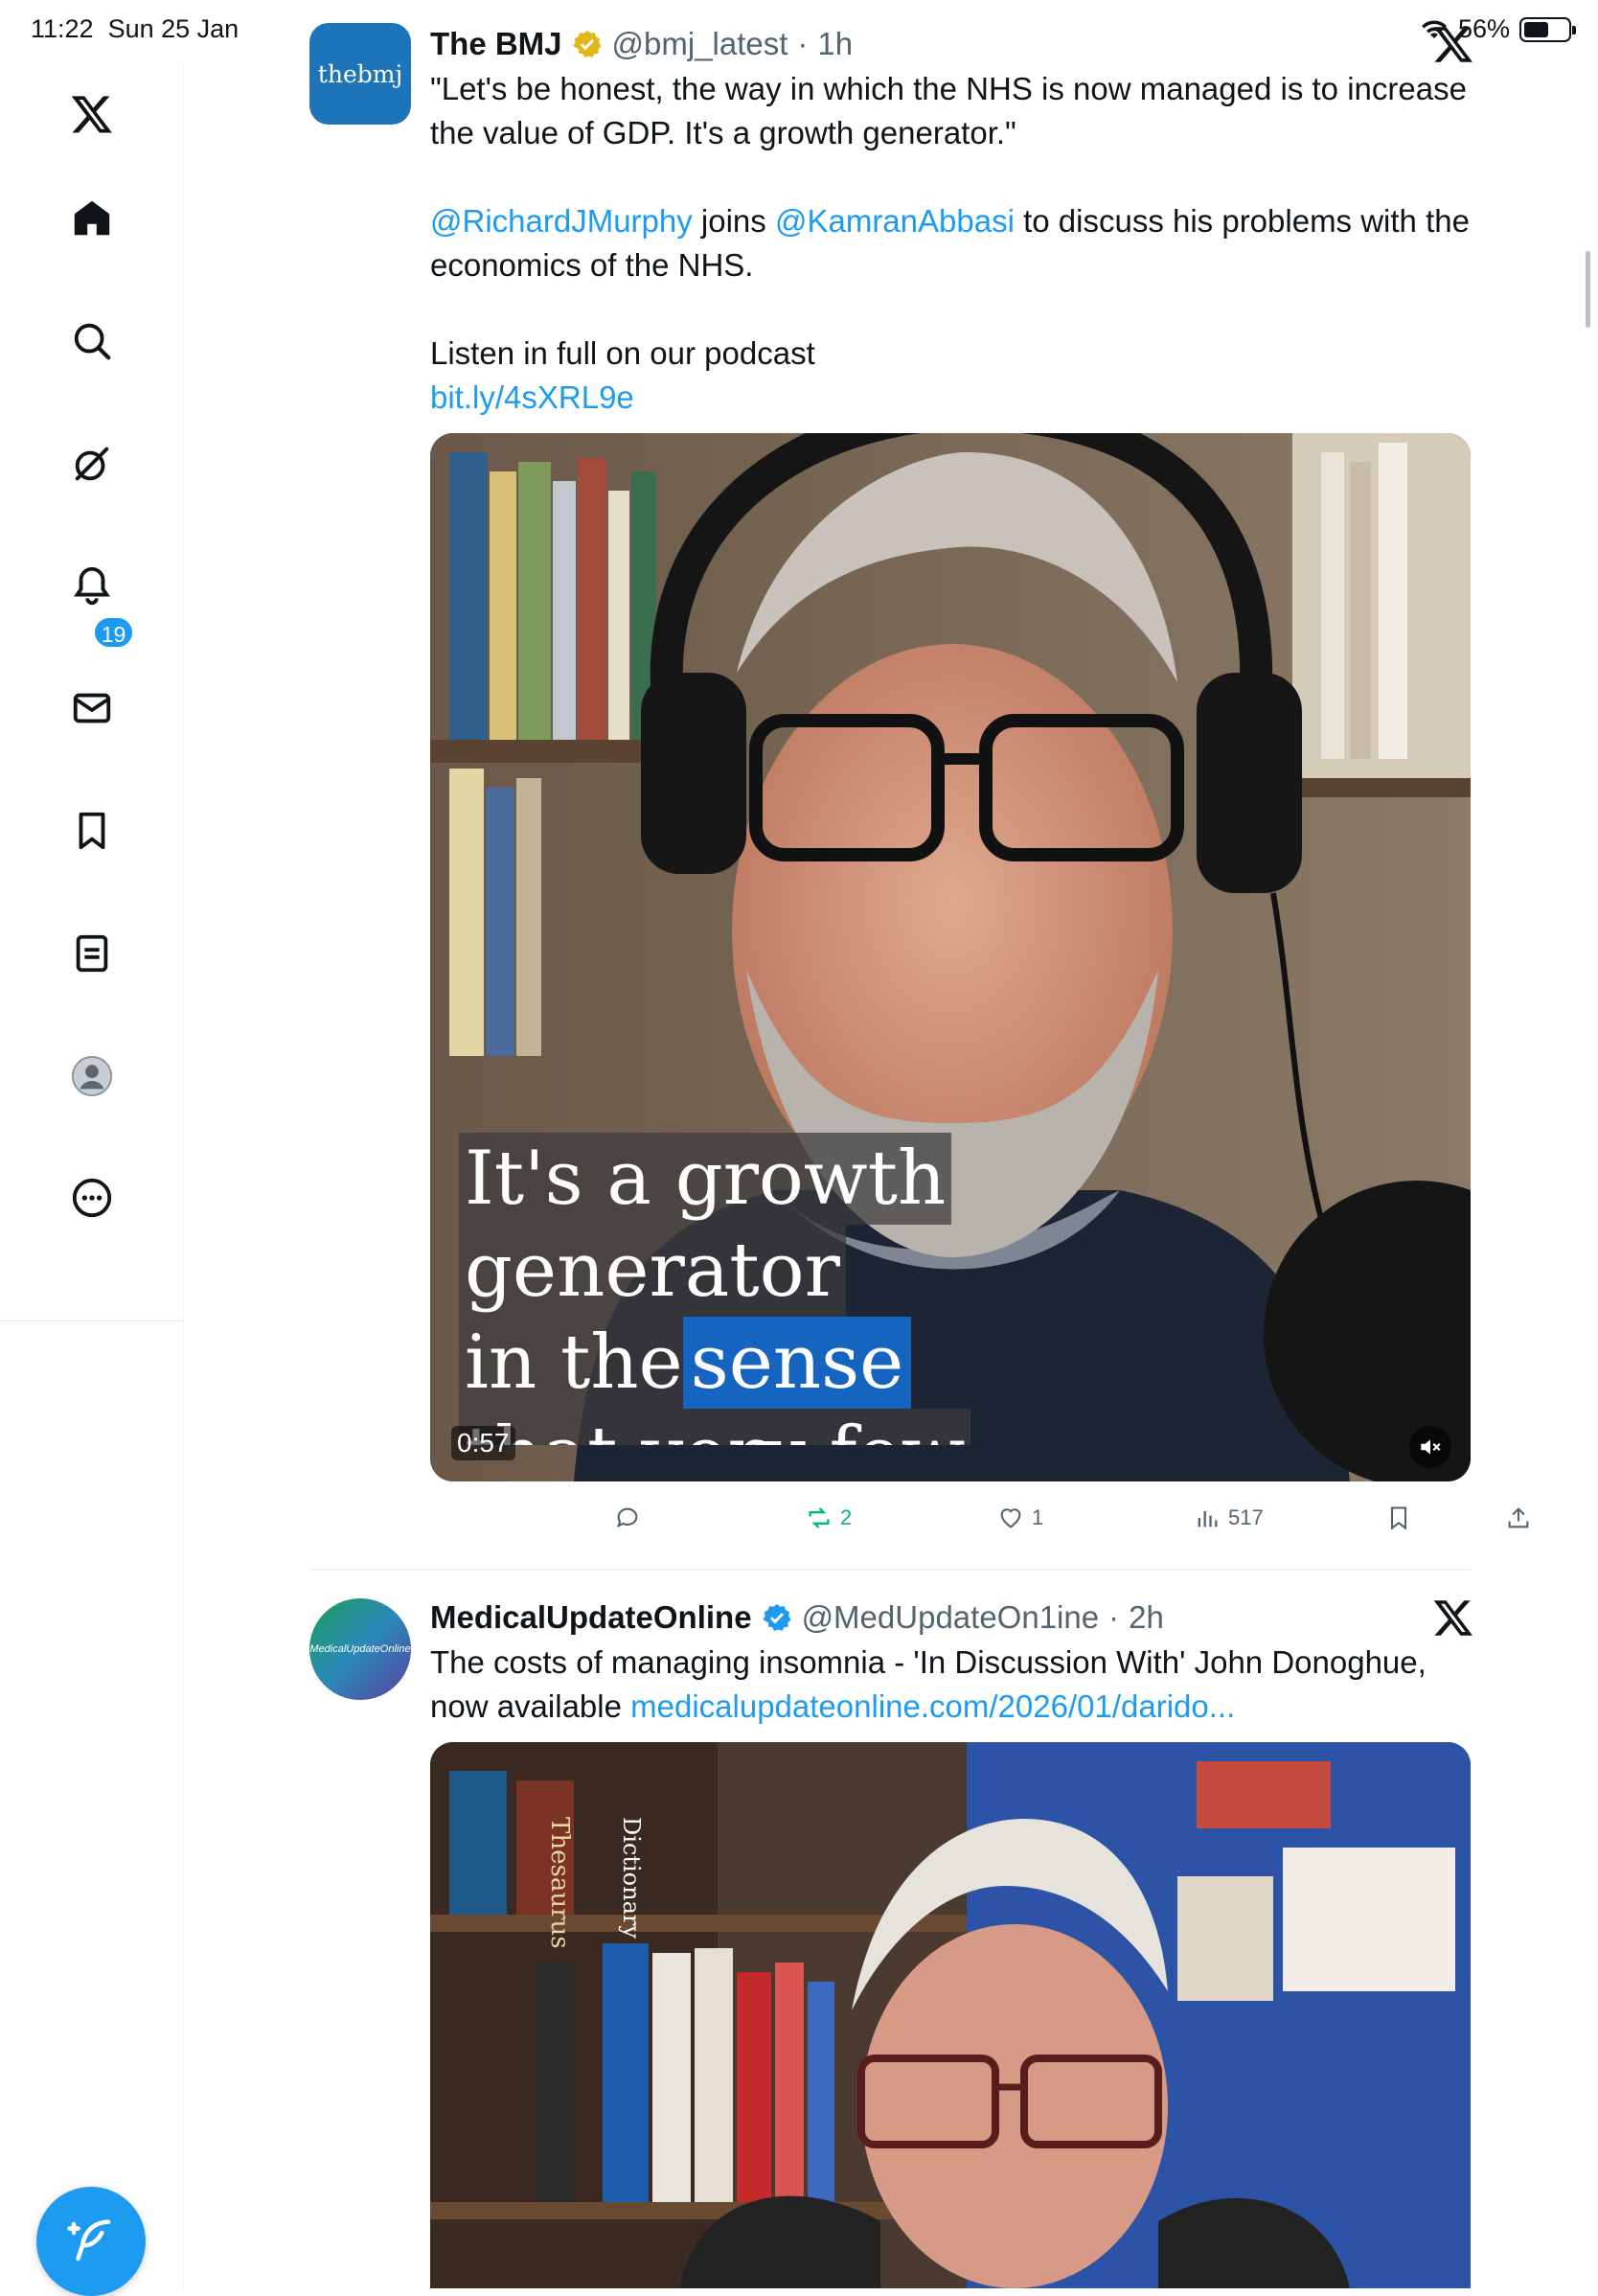 This screenshot has height=2296, width=1598. Describe the element at coordinates (92, 585) in the screenshot. I see `notifications-icon` at that location.